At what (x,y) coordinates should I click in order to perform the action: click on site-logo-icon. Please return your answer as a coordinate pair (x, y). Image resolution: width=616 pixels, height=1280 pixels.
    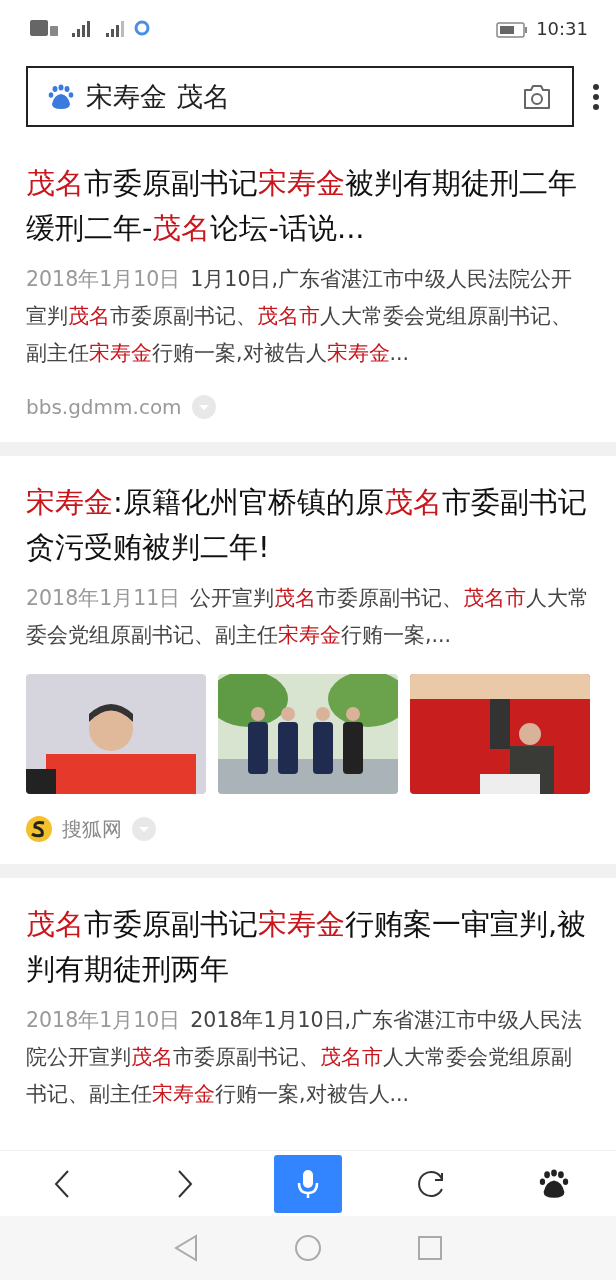
    Looking at the image, I should click on (39, 829).